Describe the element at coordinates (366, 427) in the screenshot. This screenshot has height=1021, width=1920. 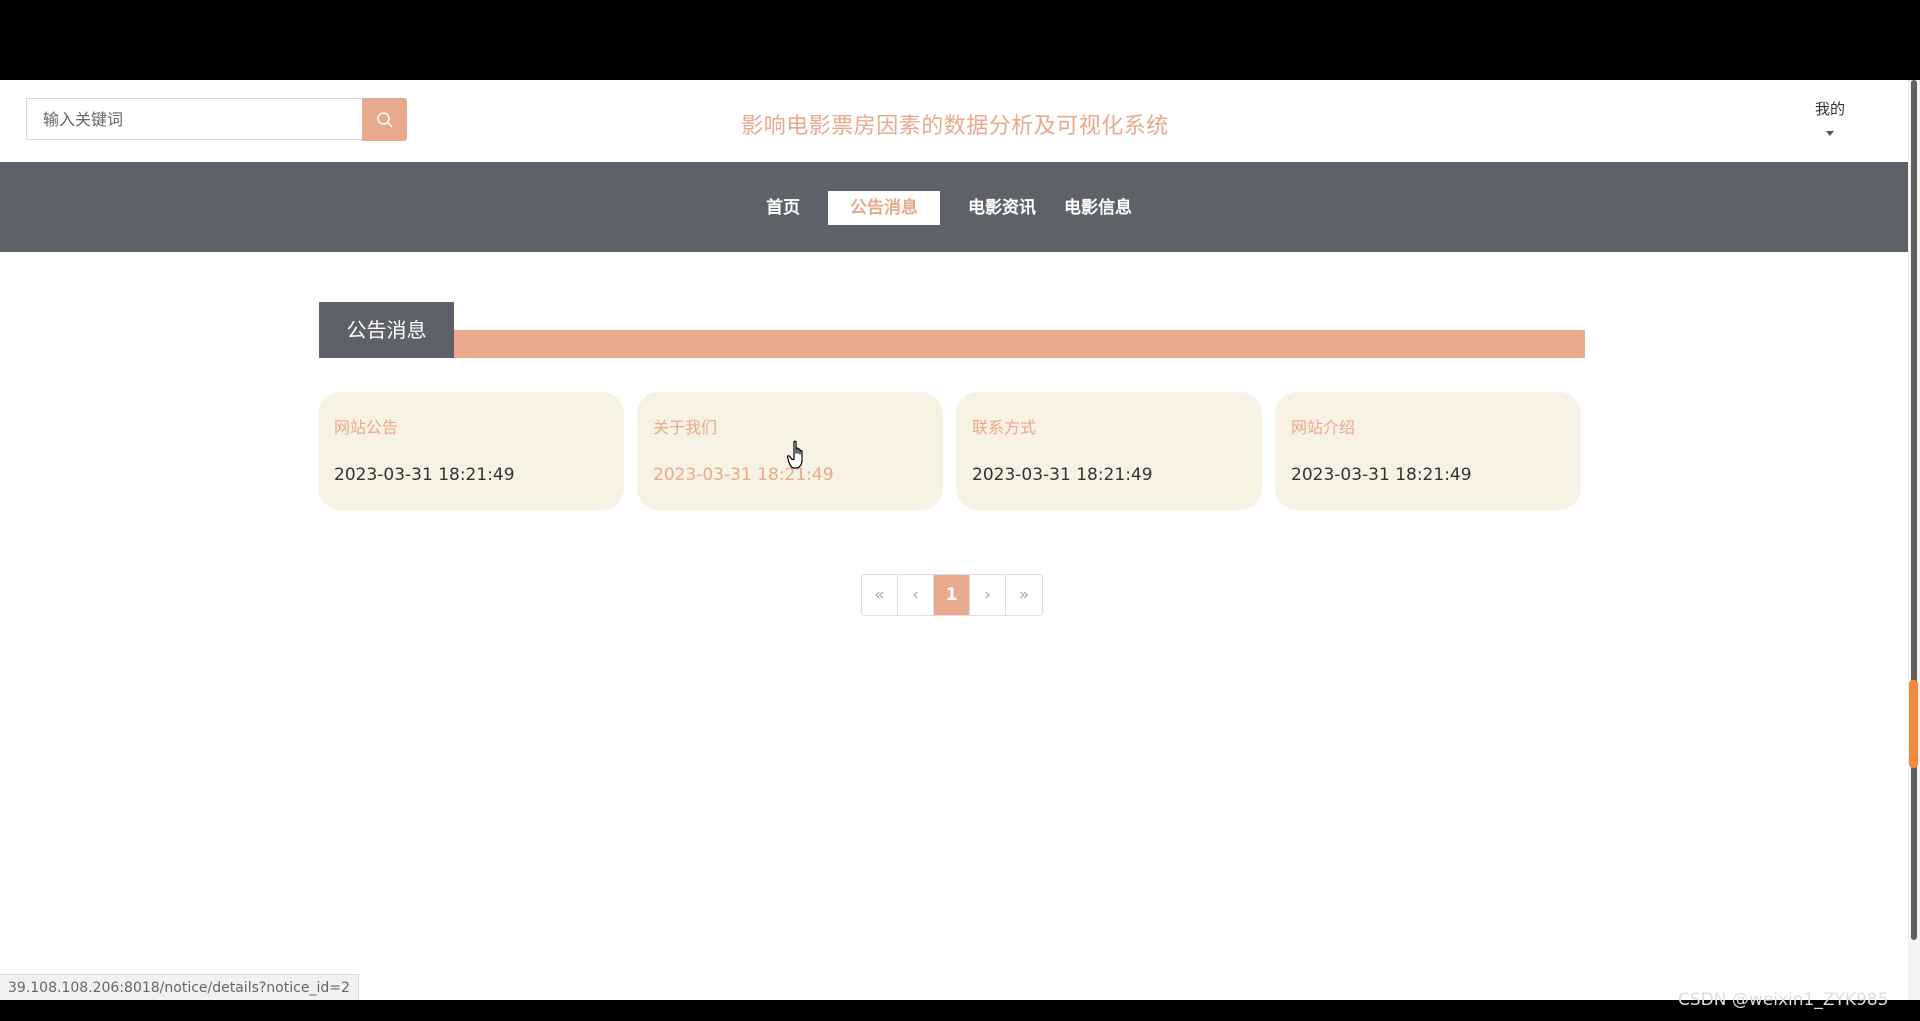
I see `notice-title: 网站公告` at that location.